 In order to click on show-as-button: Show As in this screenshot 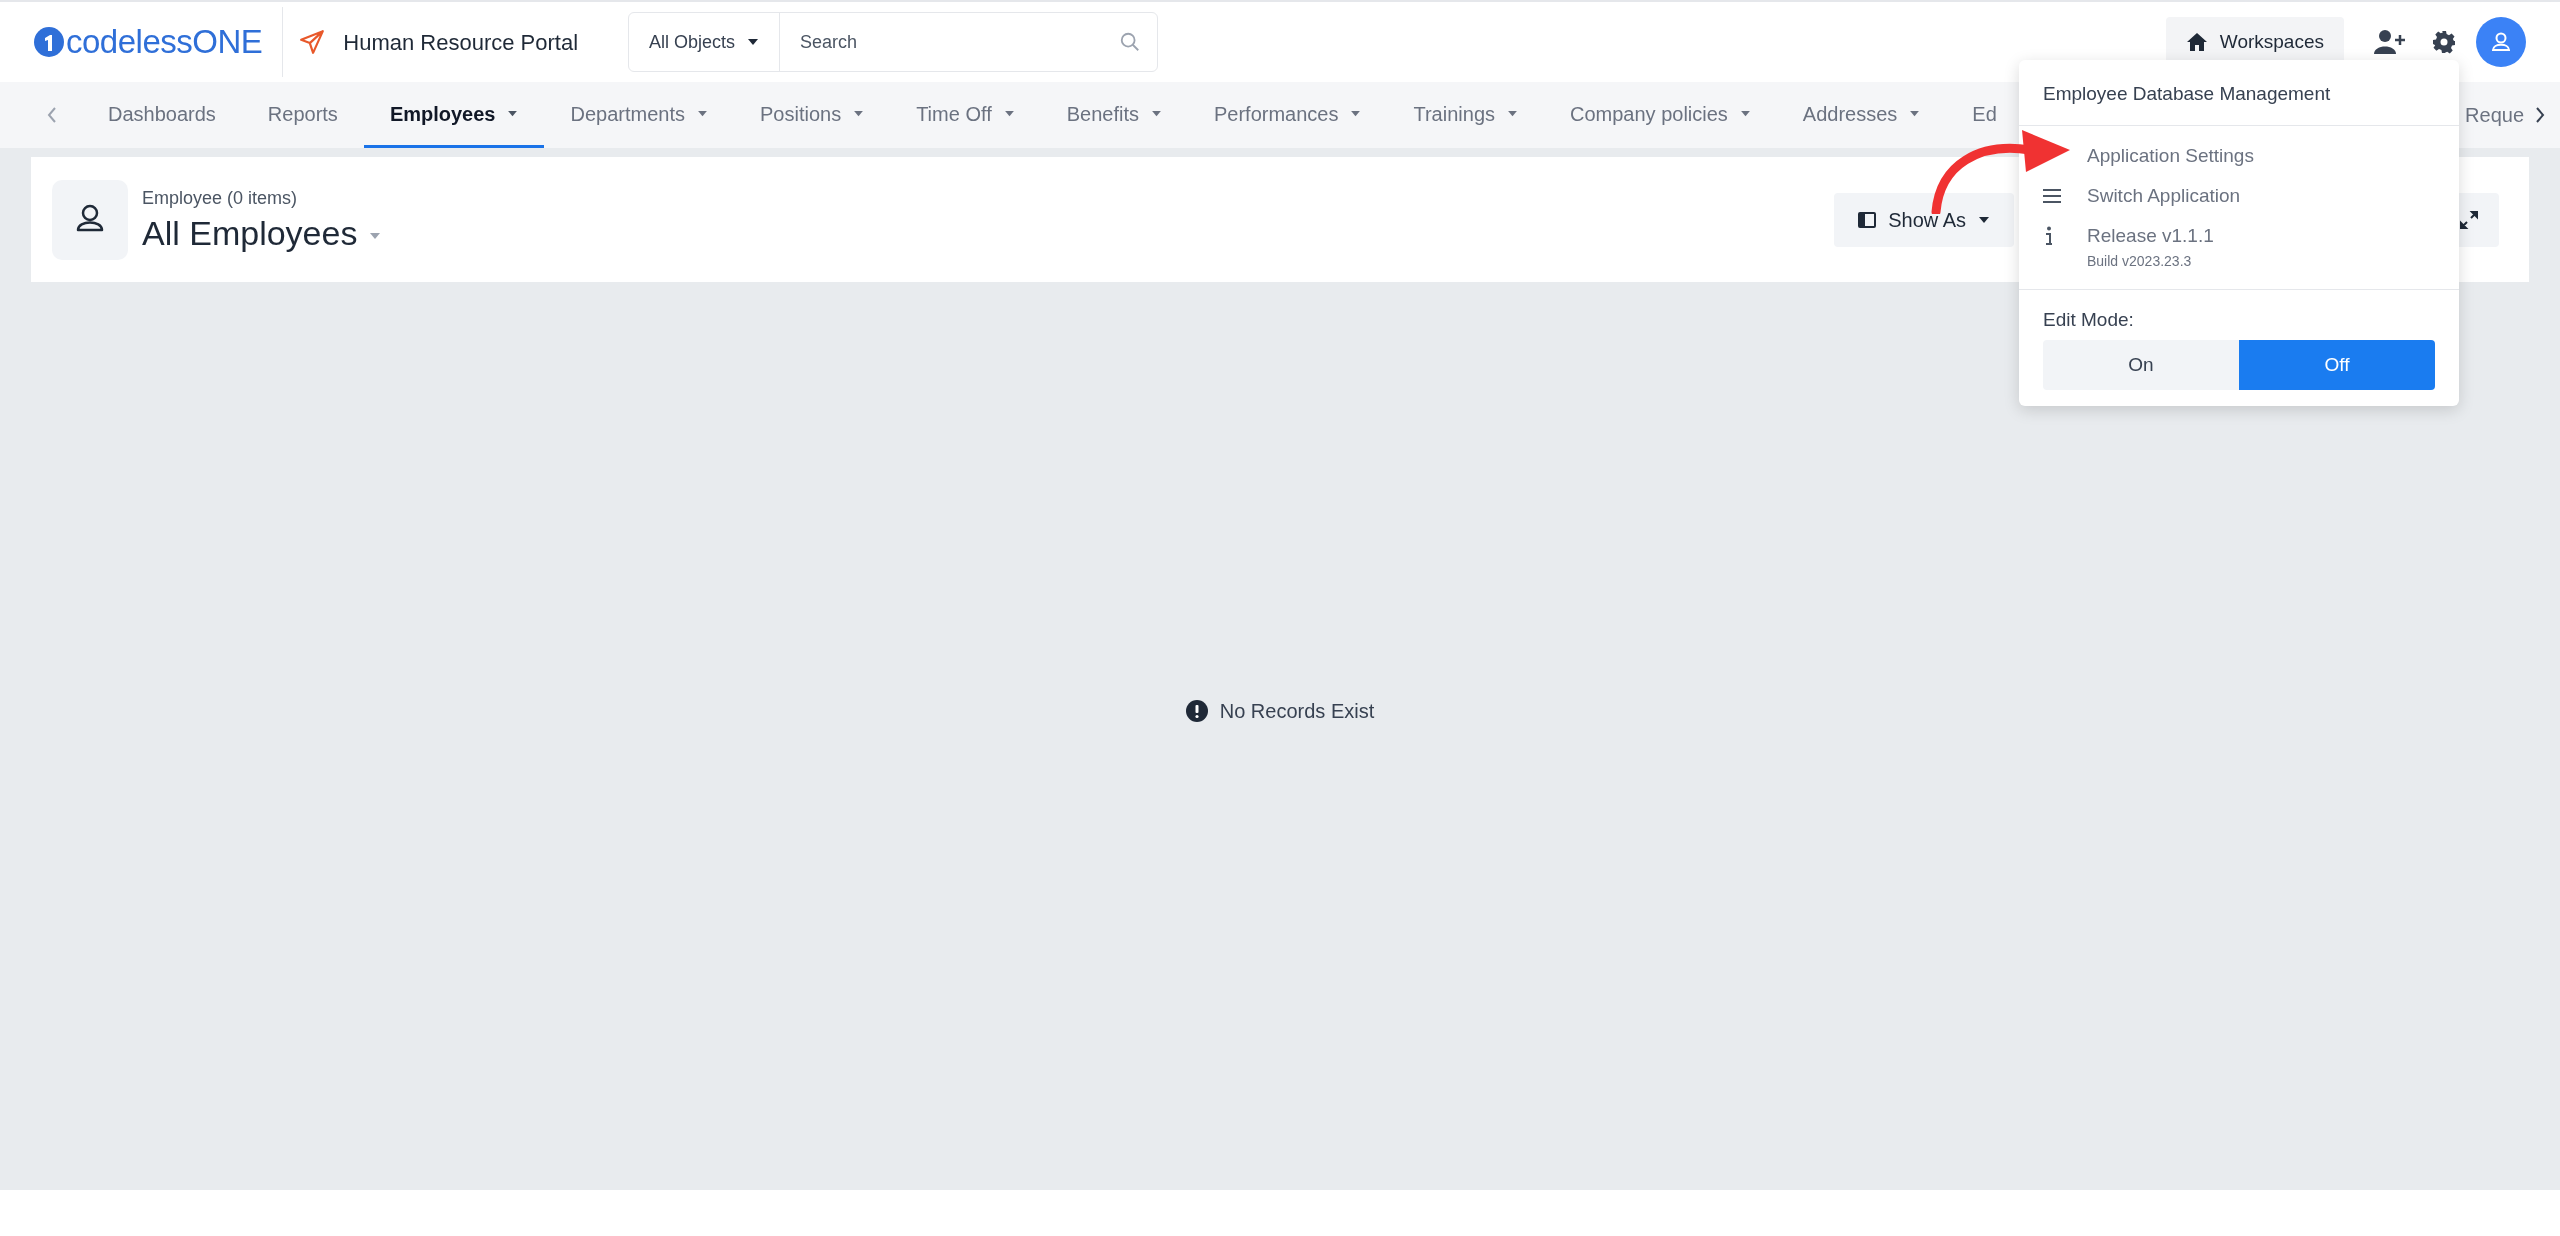, I will do `click(1924, 219)`.